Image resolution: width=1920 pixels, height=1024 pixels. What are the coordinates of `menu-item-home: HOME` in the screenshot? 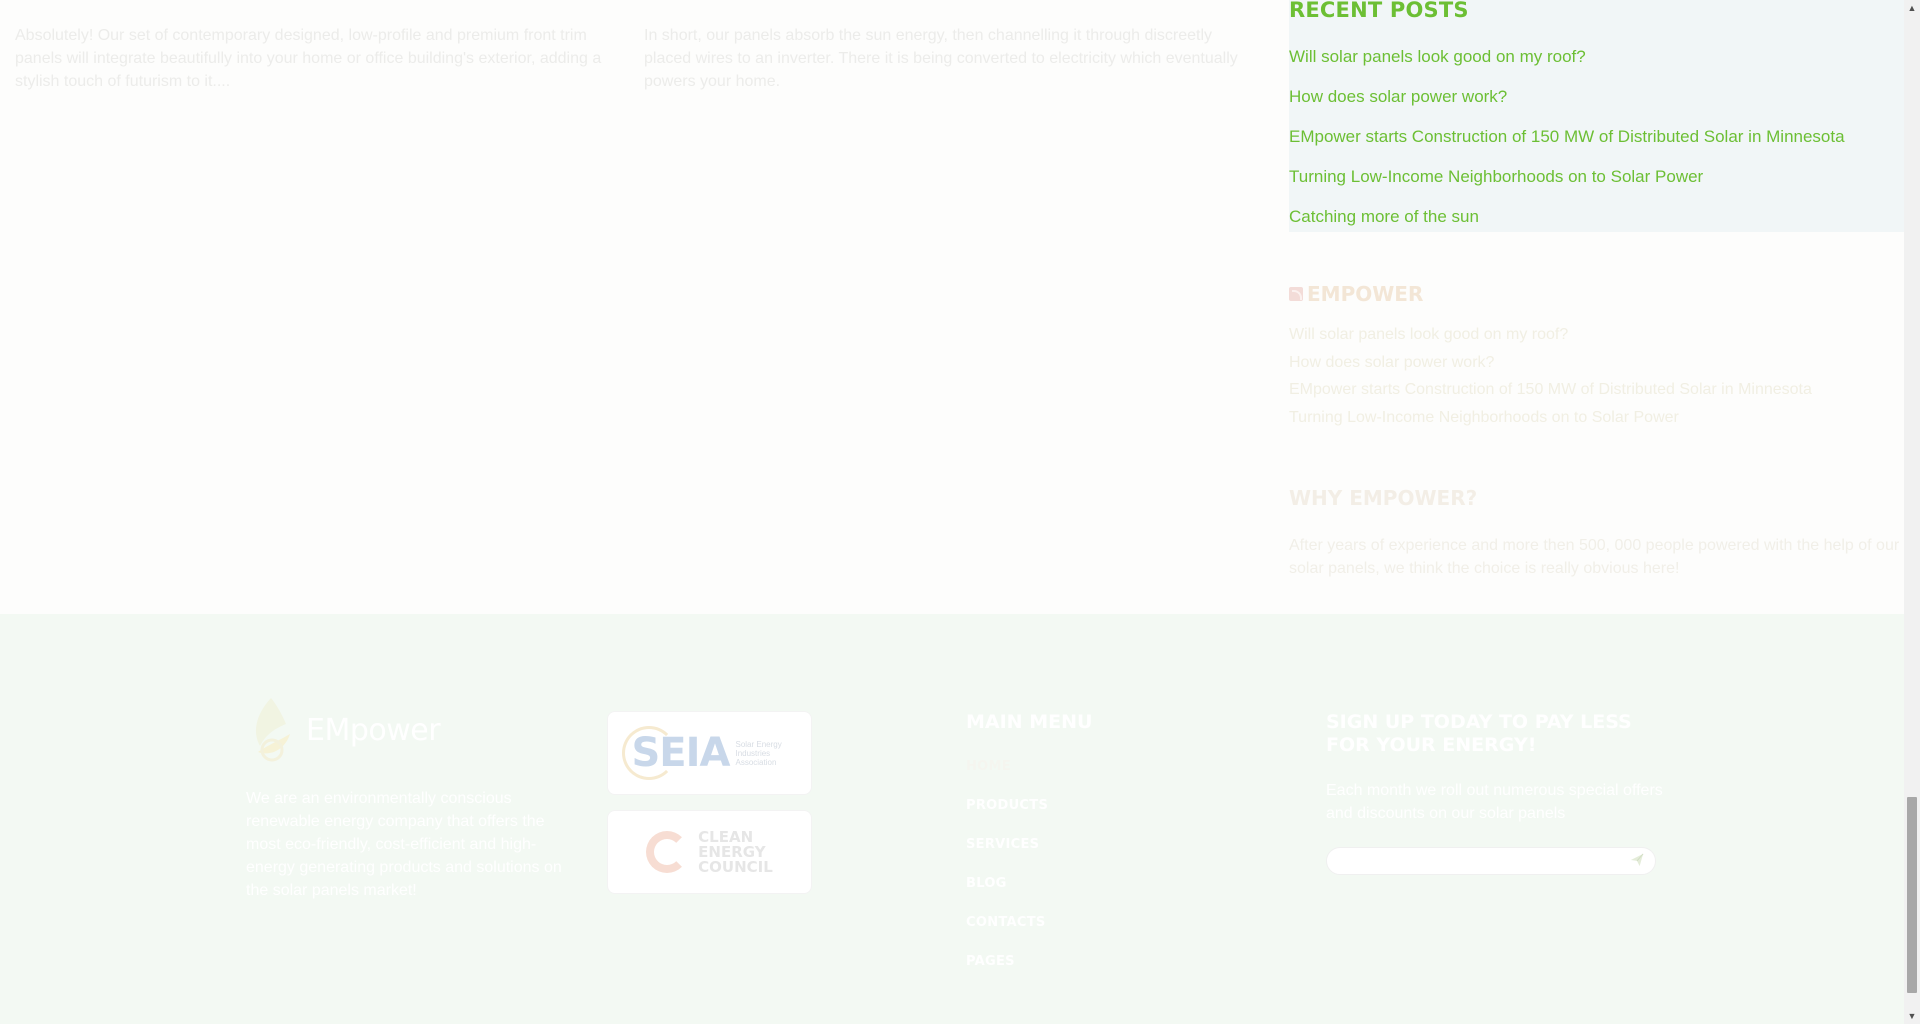 It's located at (1029, 776).